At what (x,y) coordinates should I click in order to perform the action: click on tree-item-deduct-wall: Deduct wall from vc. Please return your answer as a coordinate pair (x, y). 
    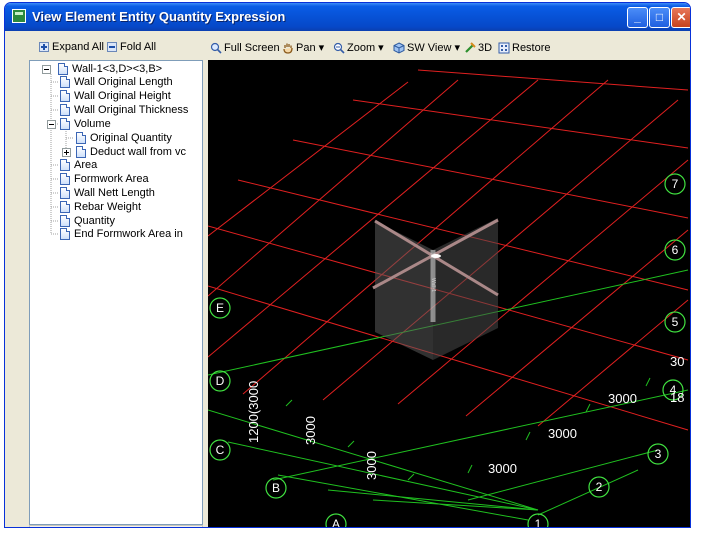
    Looking at the image, I should click on (138, 152).